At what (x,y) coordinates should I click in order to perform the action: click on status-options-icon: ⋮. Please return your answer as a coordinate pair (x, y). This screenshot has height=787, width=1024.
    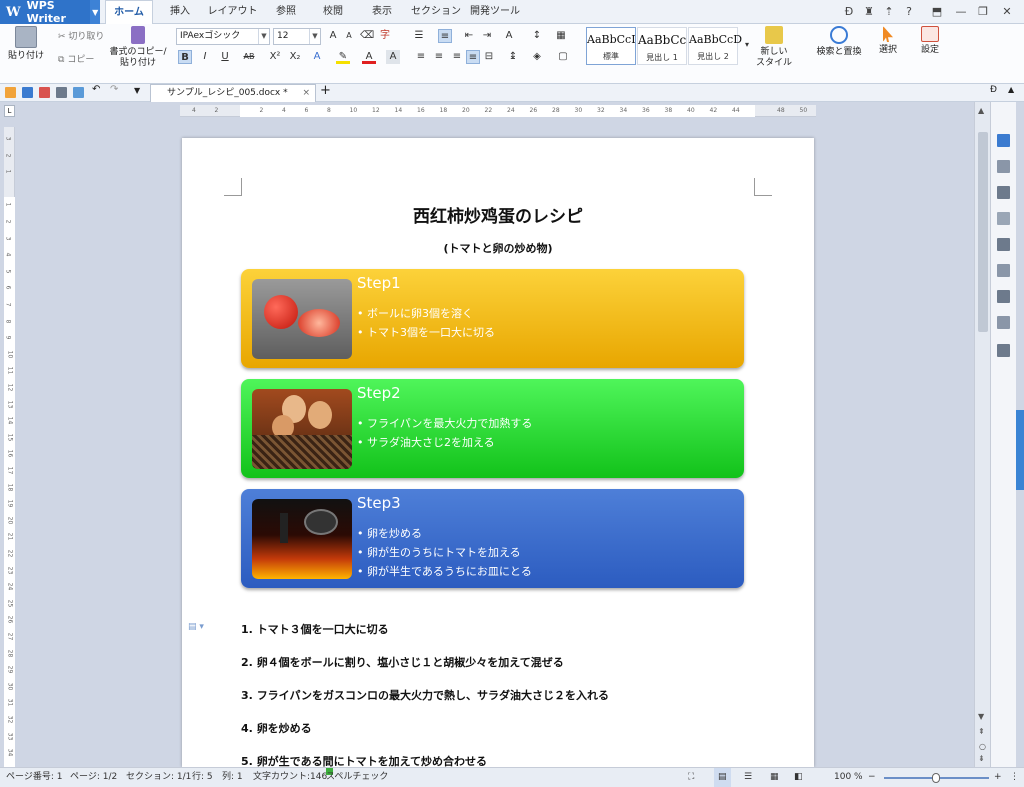
    Looking at the image, I should click on (1014, 777).